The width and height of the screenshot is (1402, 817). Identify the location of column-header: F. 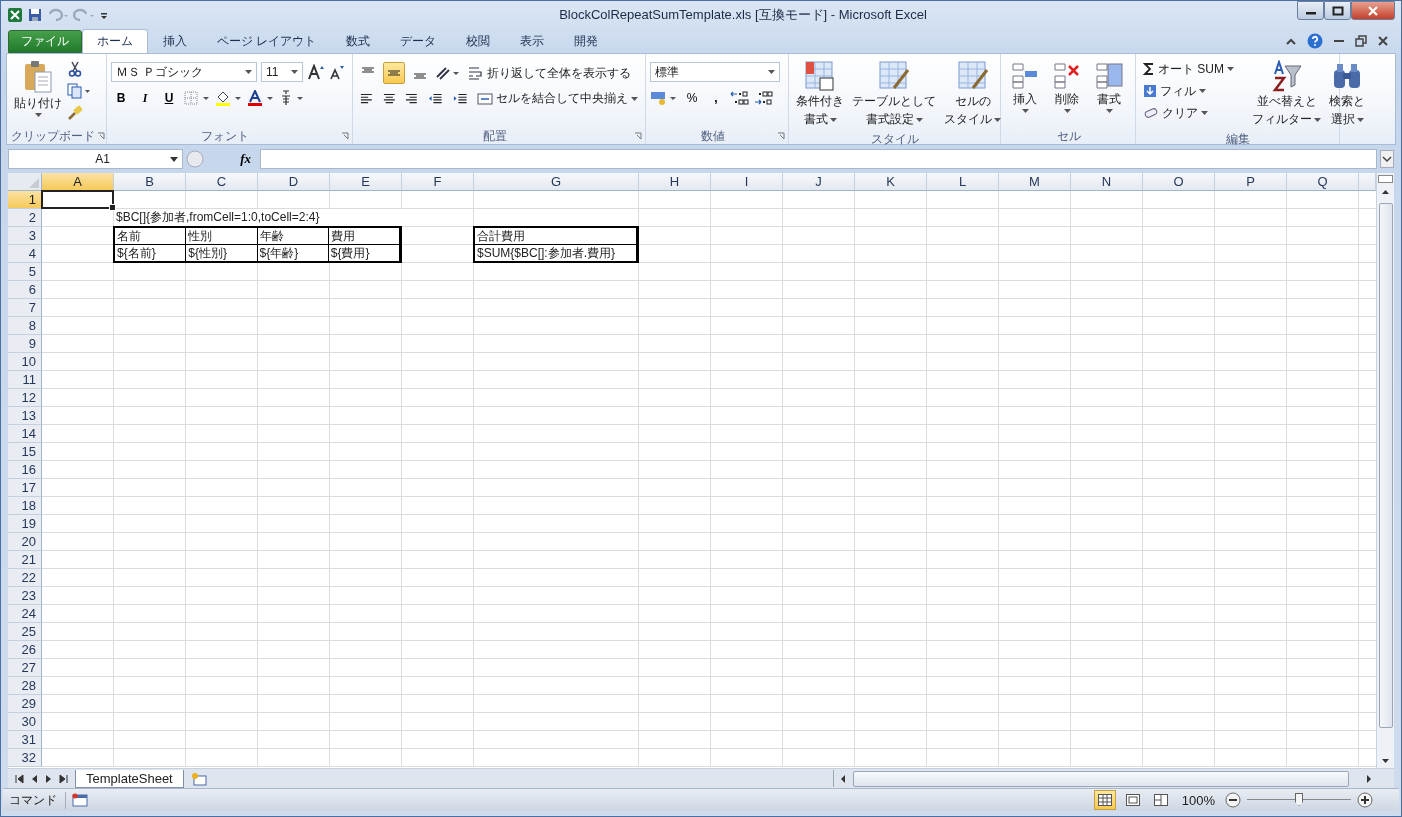
(438, 182).